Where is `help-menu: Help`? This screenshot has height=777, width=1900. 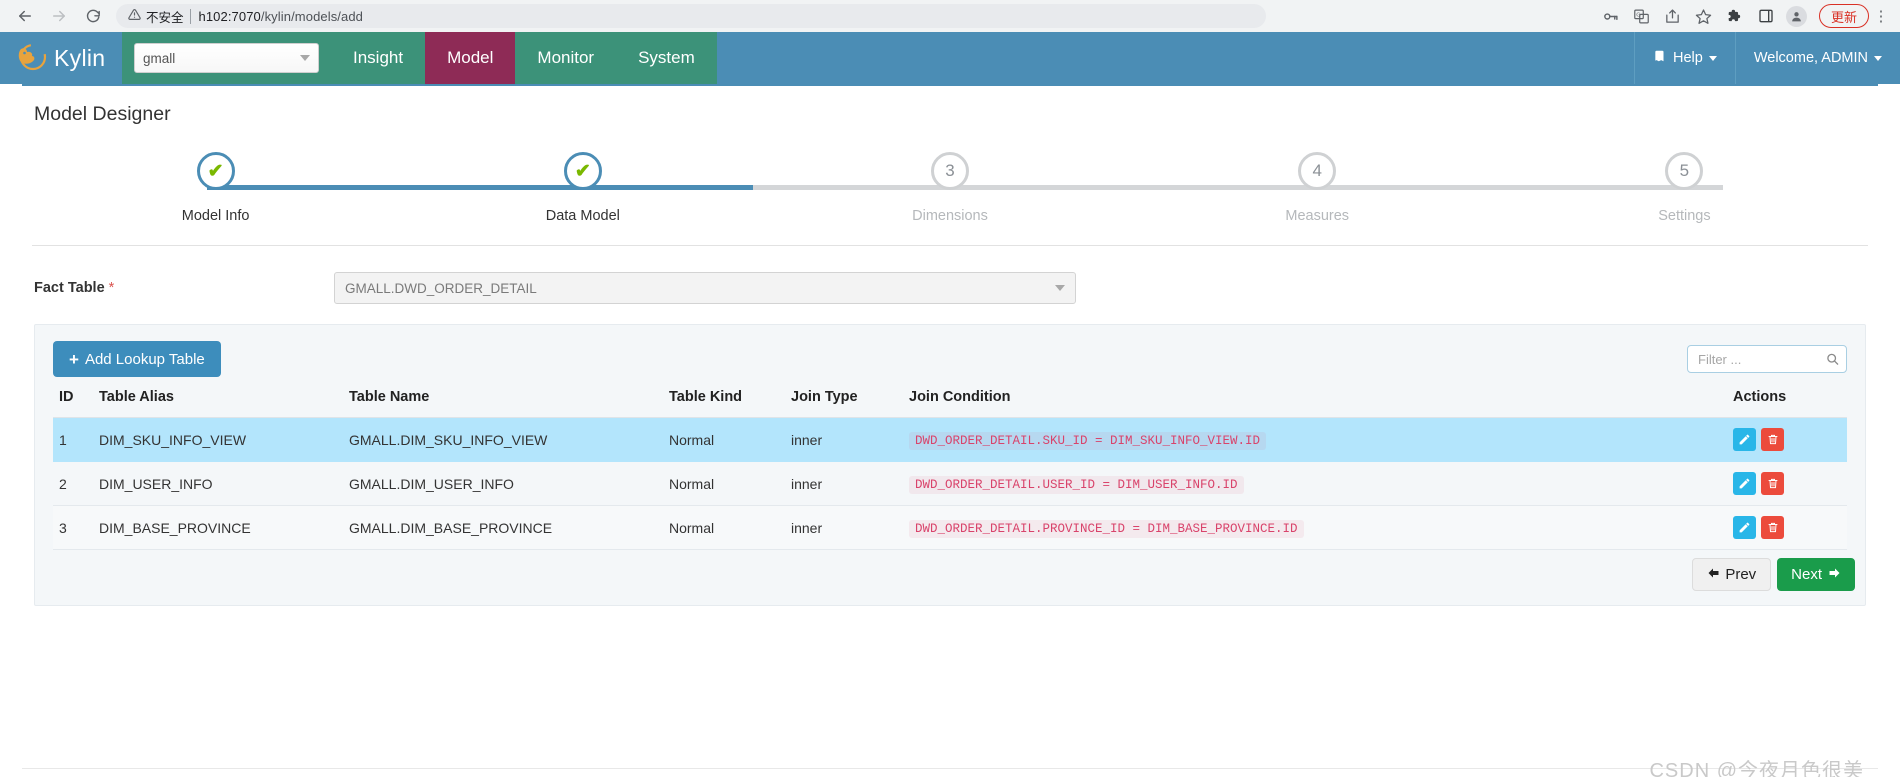
help-menu: Help is located at coordinates (1684, 58).